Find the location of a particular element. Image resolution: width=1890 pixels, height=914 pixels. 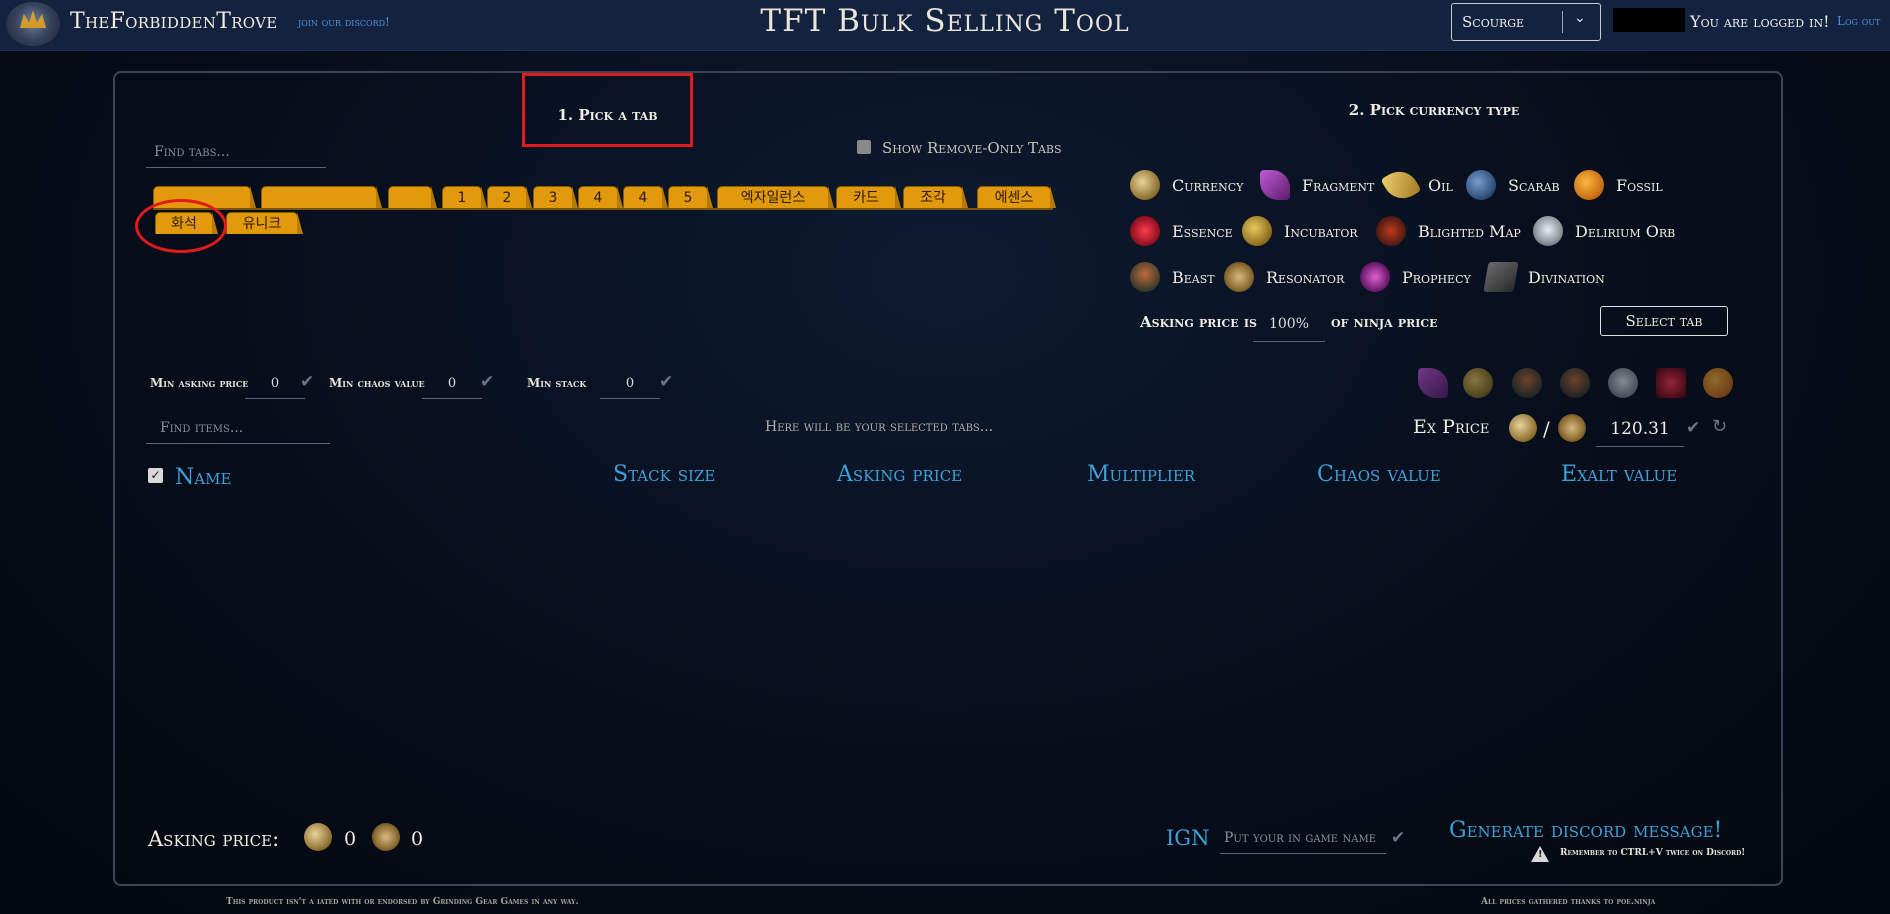

chevron-down-icon: ⌄ is located at coordinates (1580, 18).